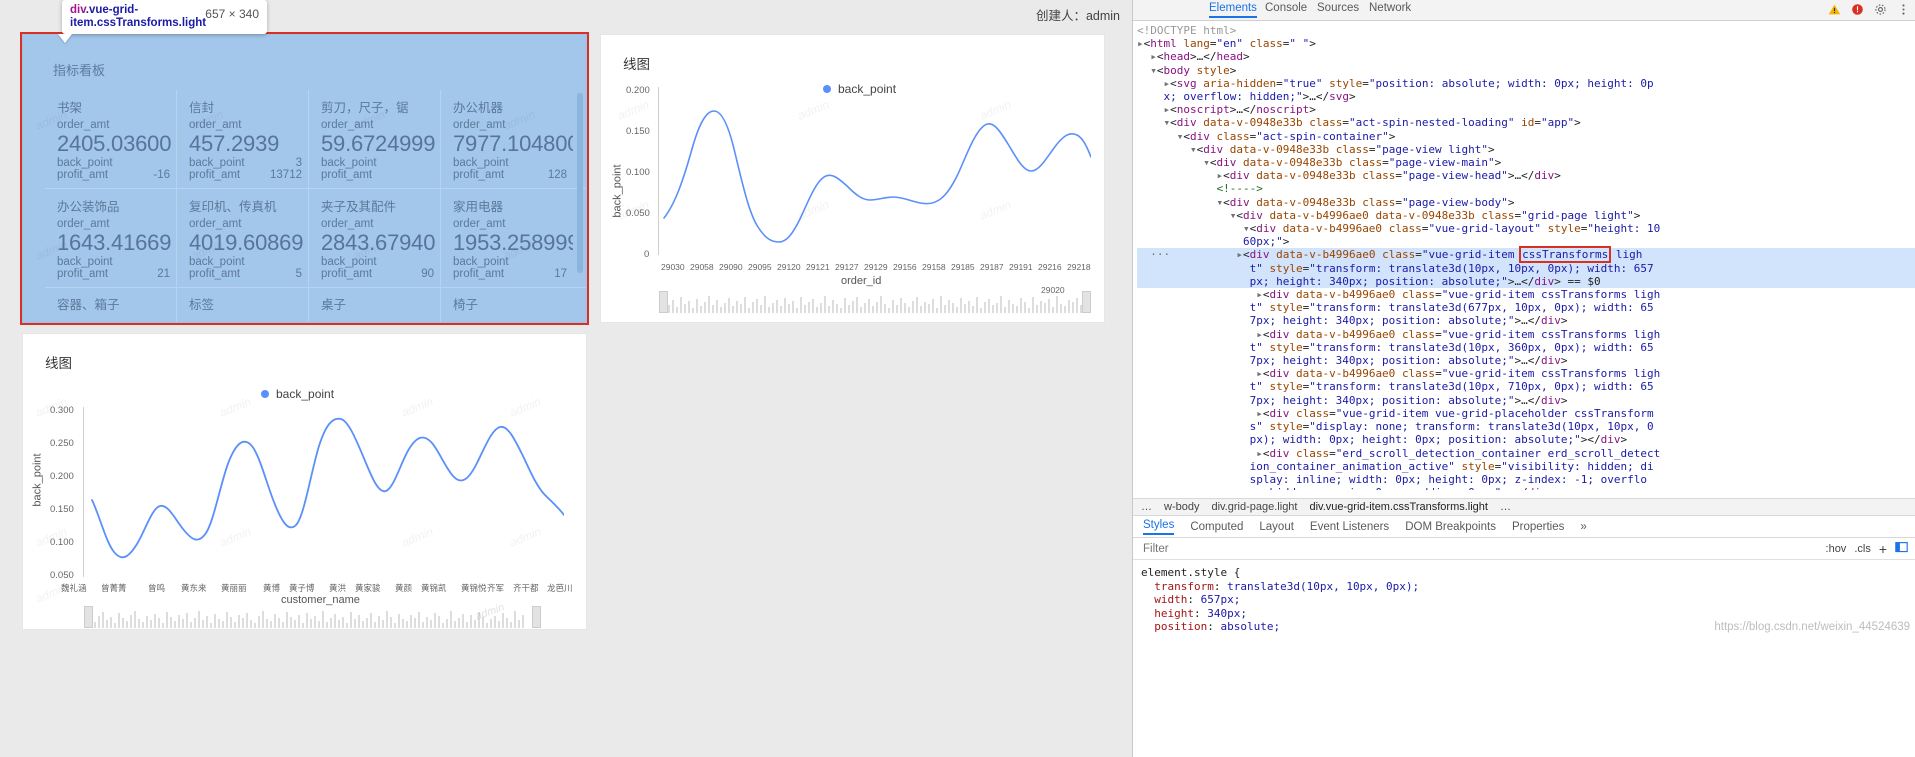  I want to click on dom-line: ▾<div class="act-spin-container">, so click(1526, 136).